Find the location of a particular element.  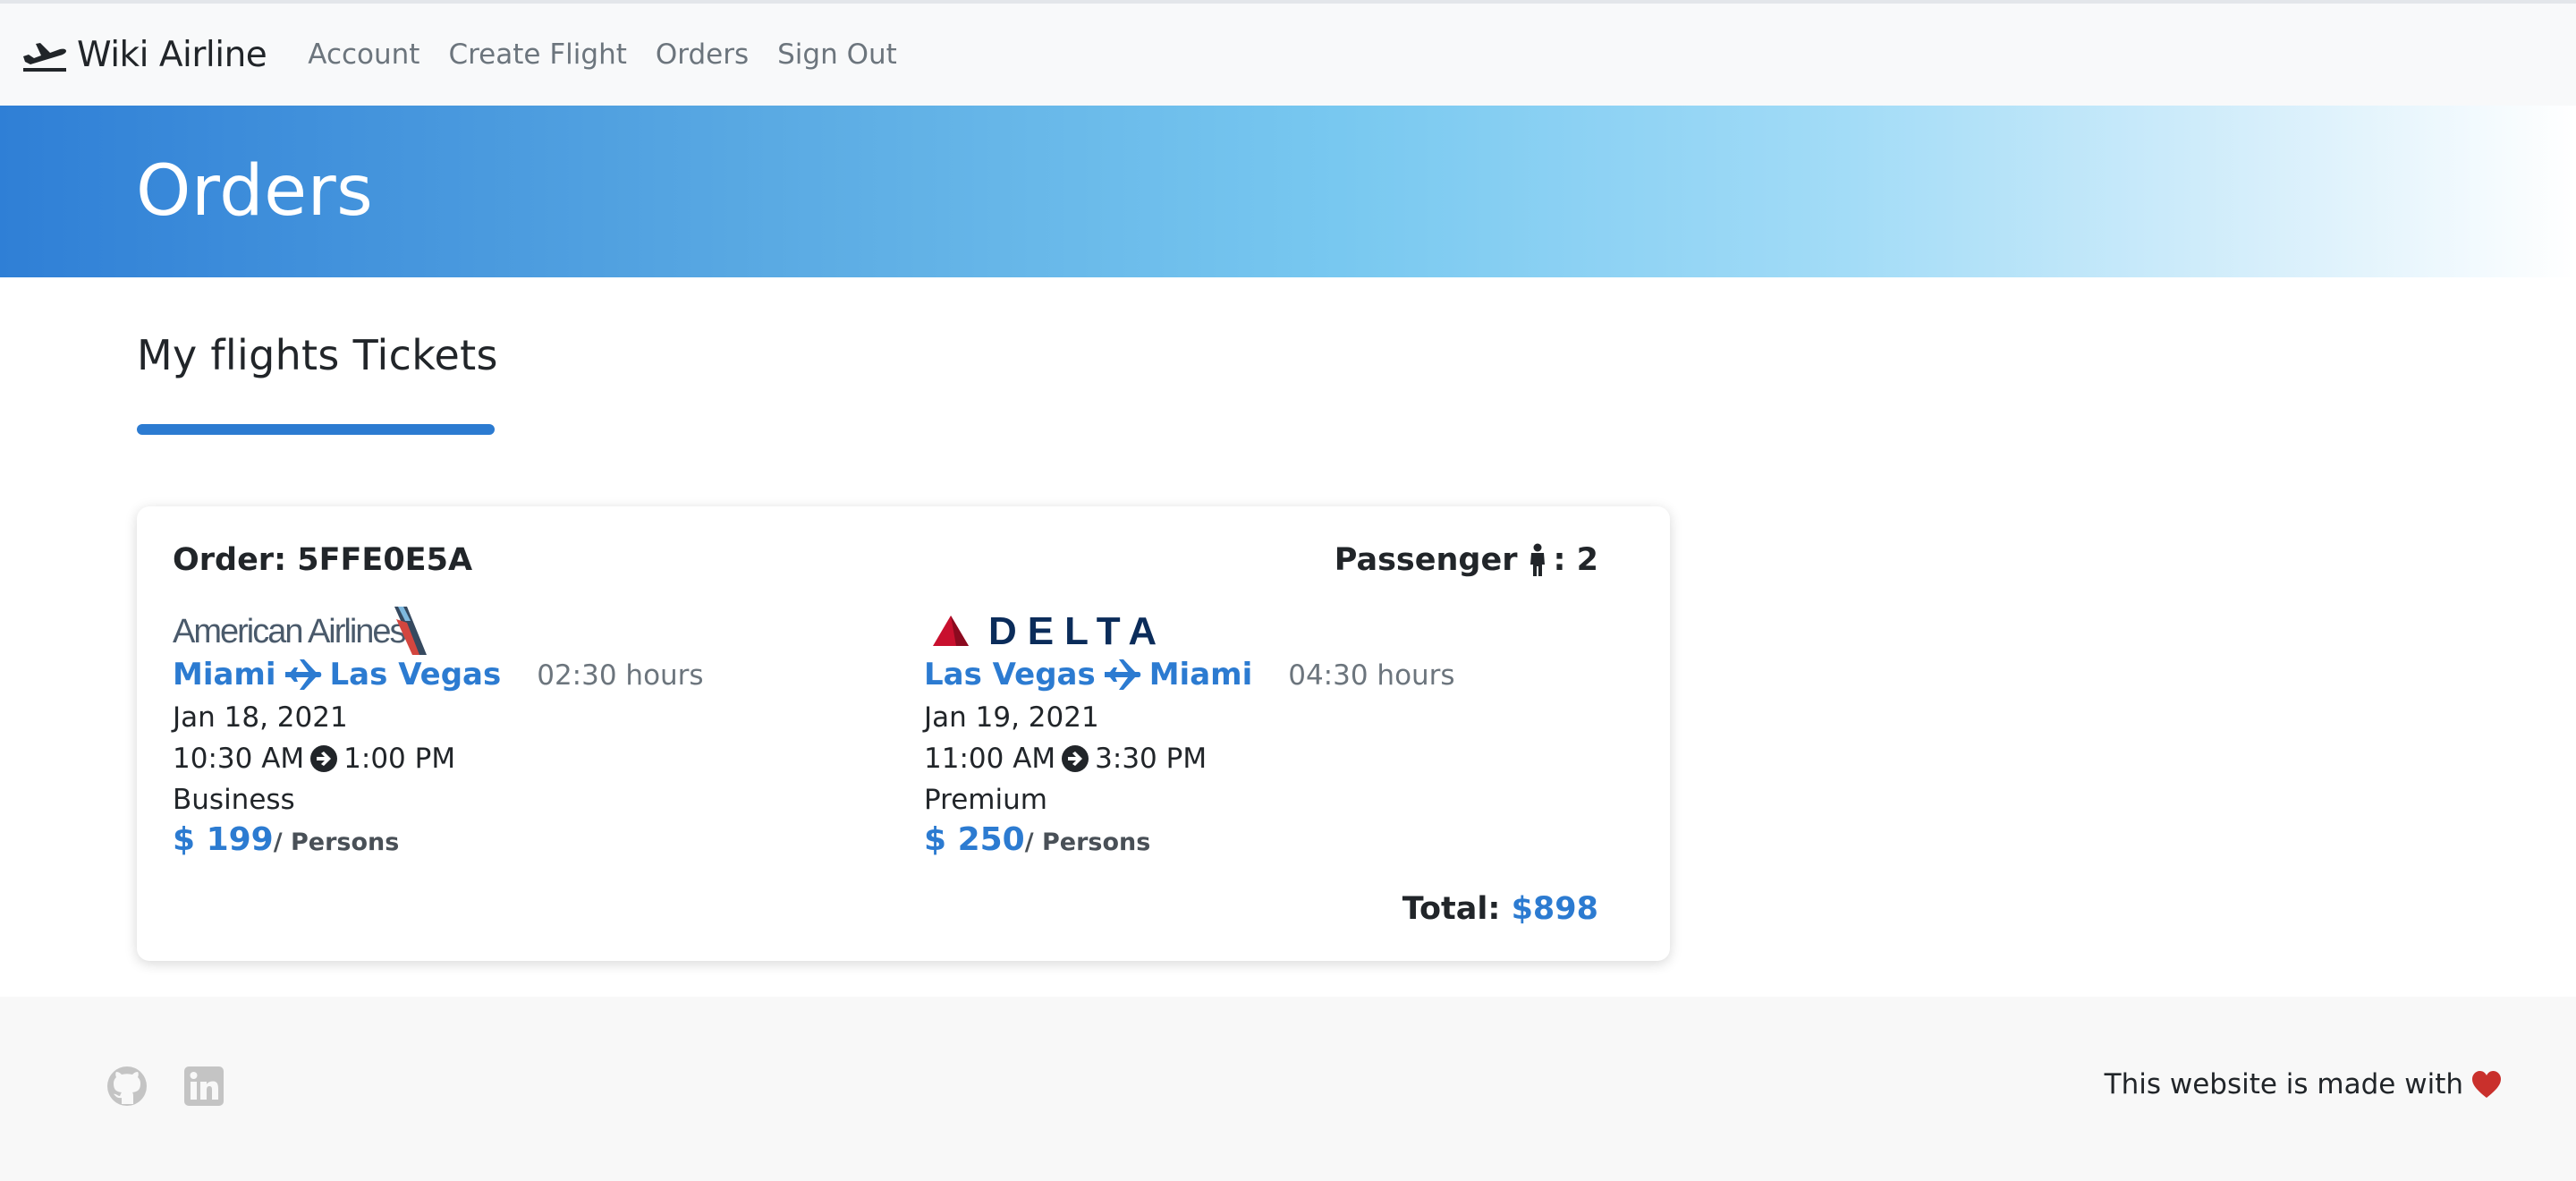

total-value: $898 is located at coordinates (1554, 909).